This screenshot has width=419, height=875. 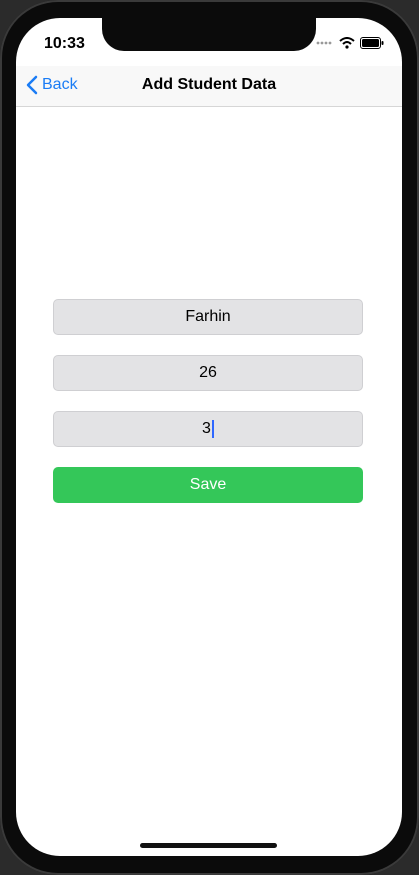 I want to click on home-indicator, so click(x=208, y=845).